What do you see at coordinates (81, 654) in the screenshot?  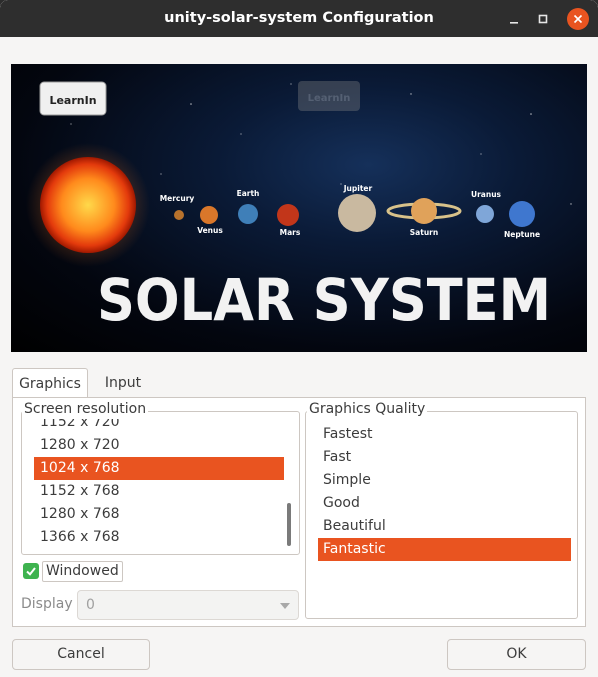 I see `cancel-button: Cancel` at bounding box center [81, 654].